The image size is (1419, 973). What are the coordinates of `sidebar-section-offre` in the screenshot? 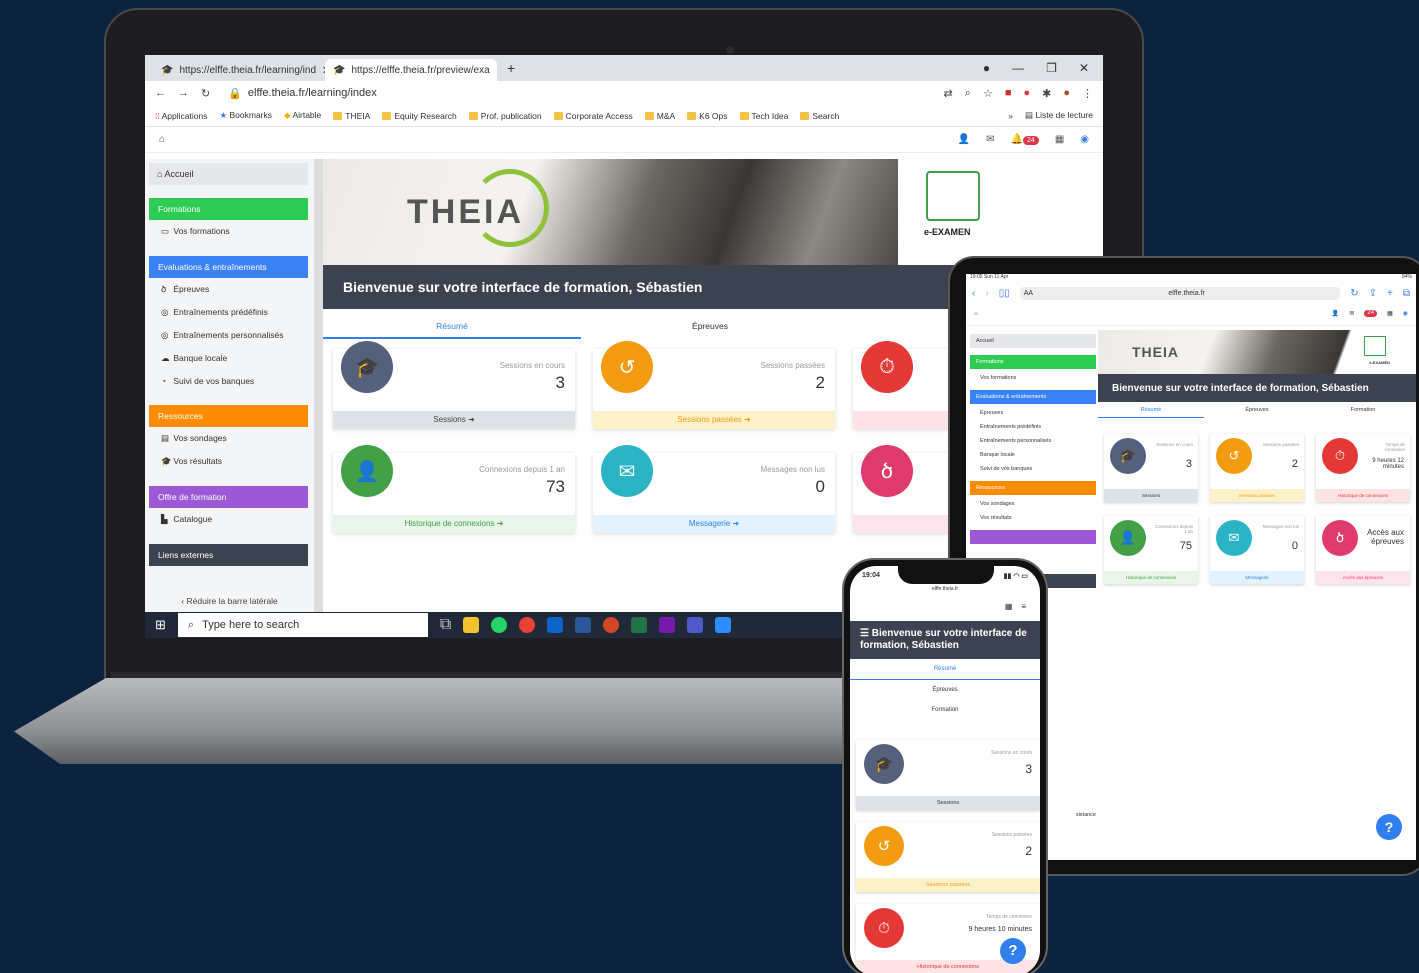 It's located at (1033, 537).